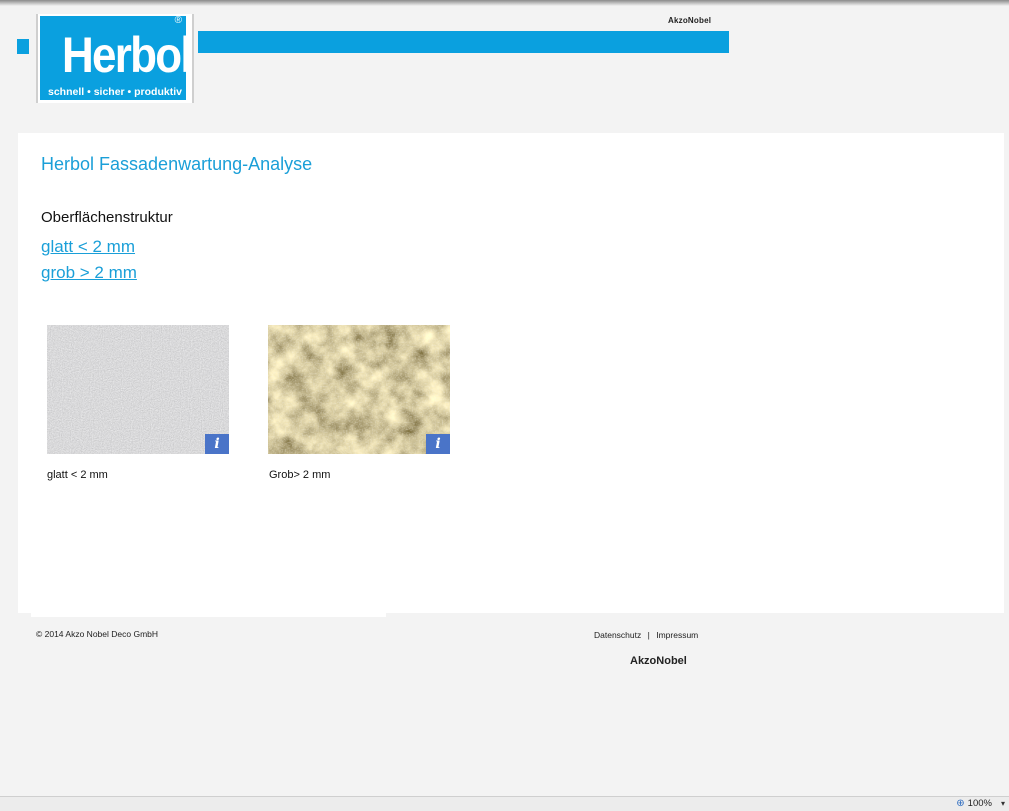  I want to click on image-glatt-surface: i, so click(138, 389).